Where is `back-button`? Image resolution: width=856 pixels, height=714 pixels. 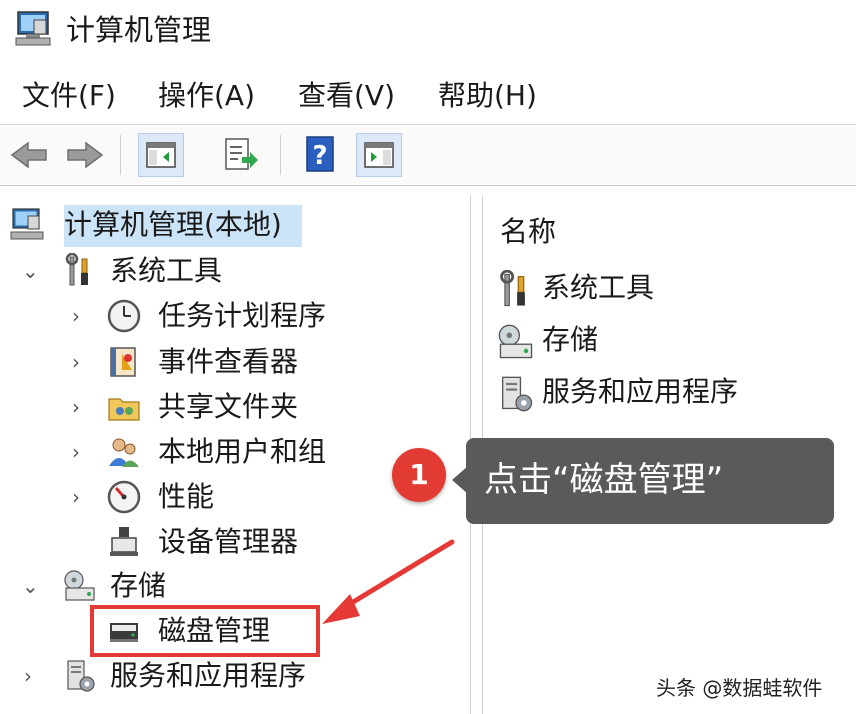
back-button is located at coordinates (29, 155).